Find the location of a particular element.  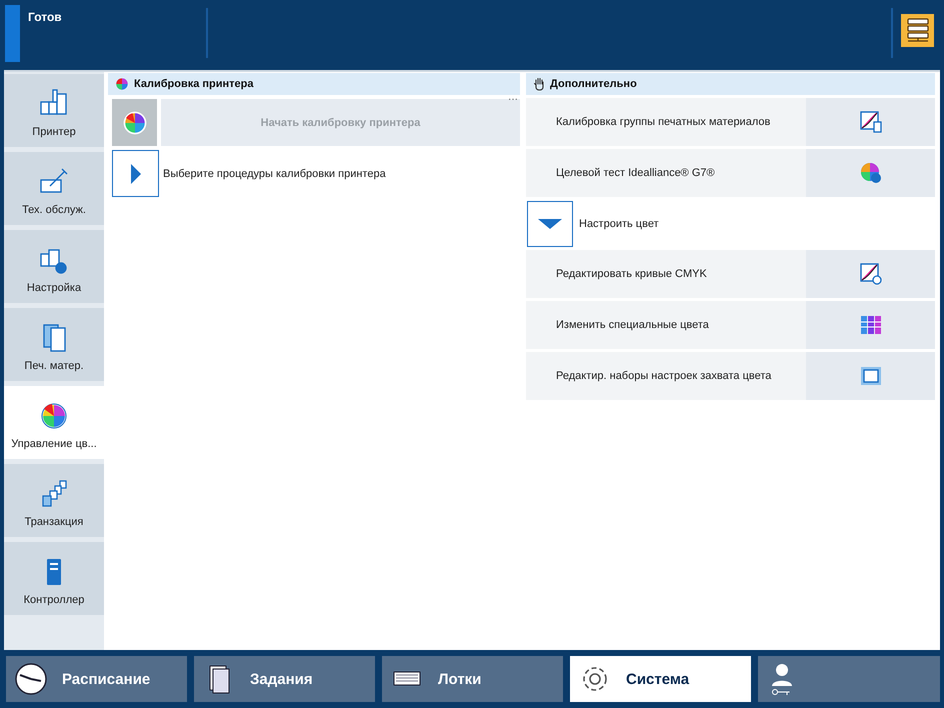

user-key-icon is located at coordinates (782, 679).